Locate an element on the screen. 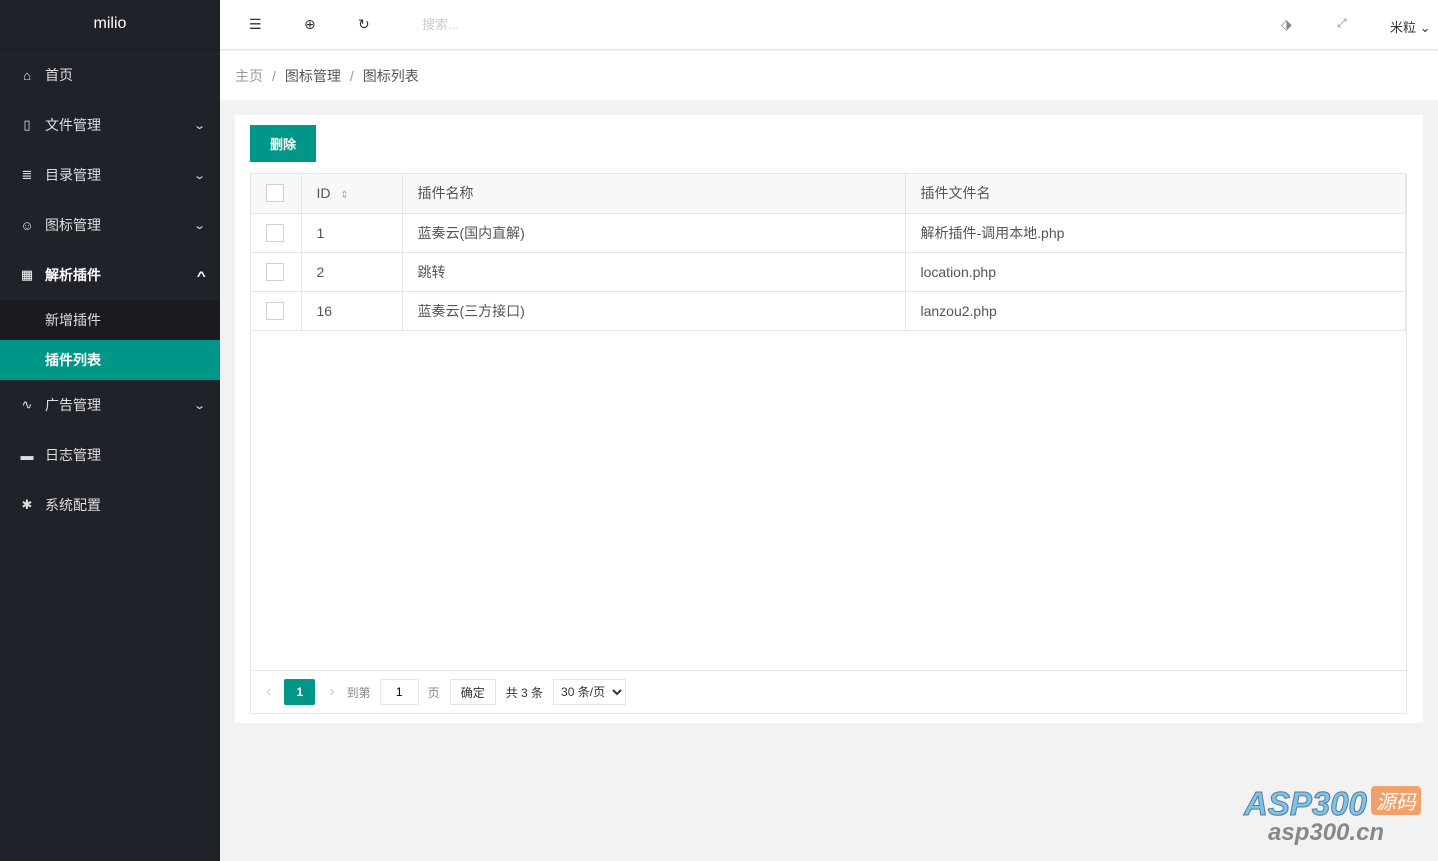 The image size is (1438, 861). app-logo: milio is located at coordinates (110, 25).